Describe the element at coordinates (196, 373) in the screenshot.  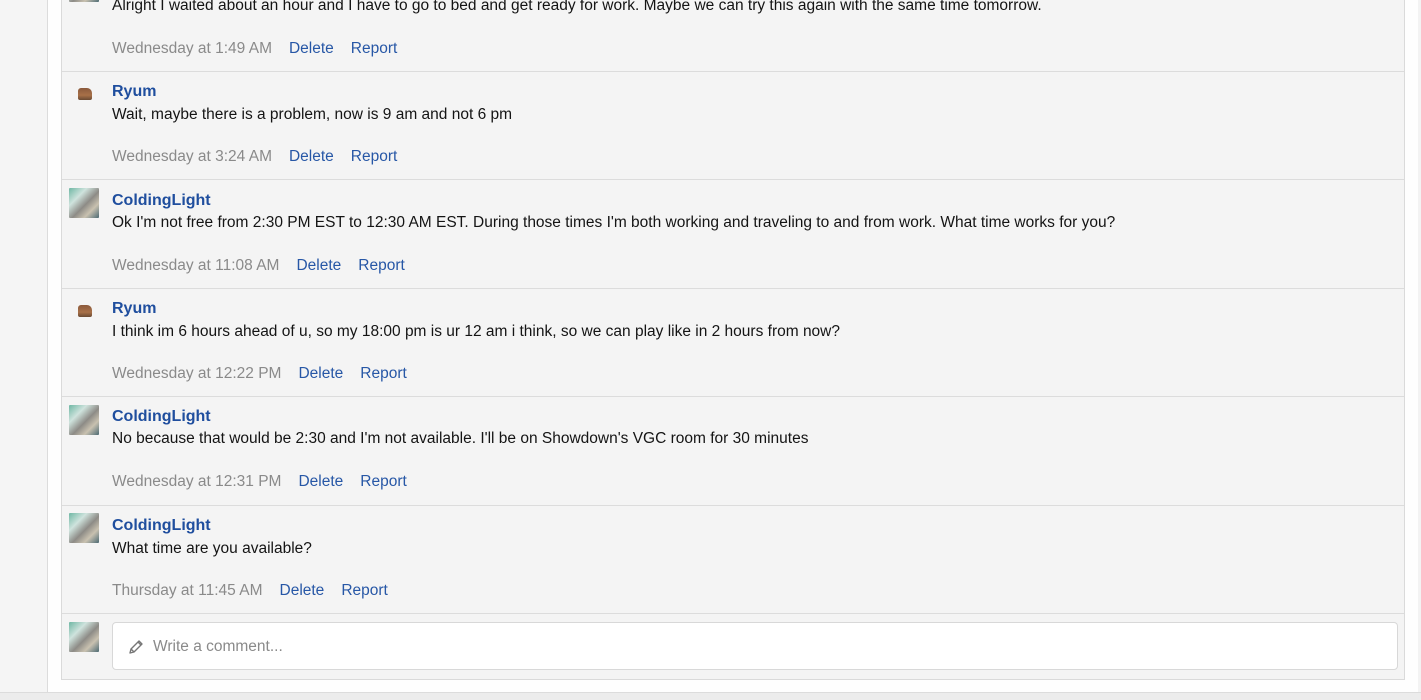
I see `comment-timestamp: Wednesday at 12:22 PM` at that location.